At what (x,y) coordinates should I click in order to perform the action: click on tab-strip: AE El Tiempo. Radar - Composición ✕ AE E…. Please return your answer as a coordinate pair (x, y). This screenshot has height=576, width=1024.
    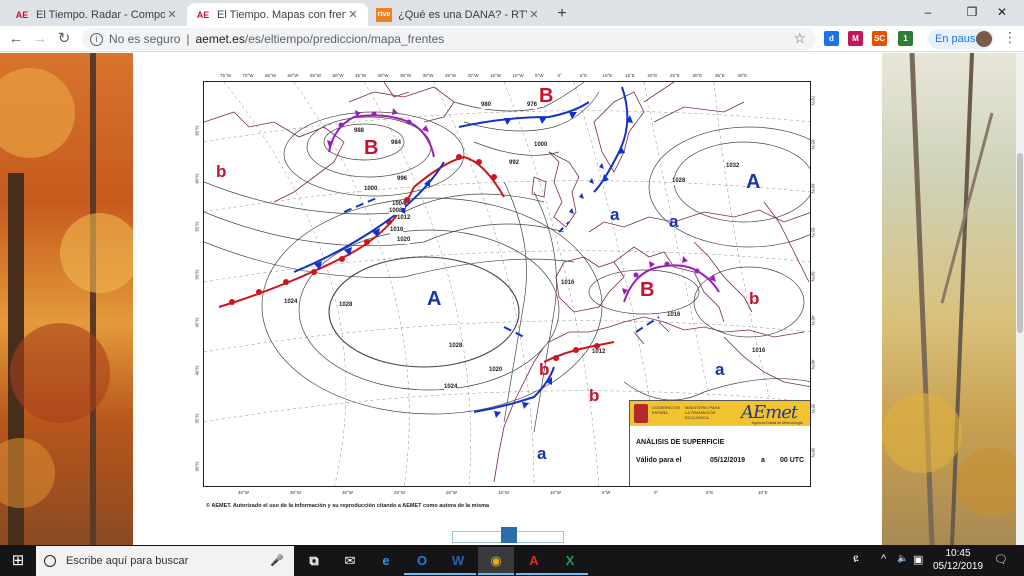
    Looking at the image, I should click on (512, 13).